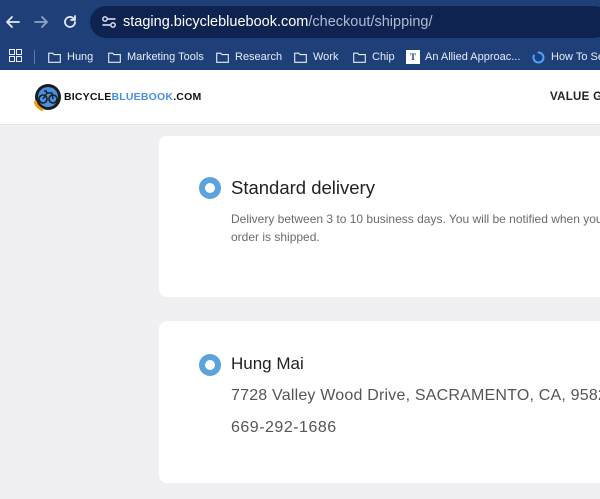 The width and height of the screenshot is (600, 499). Describe the element at coordinates (259, 57) in the screenshot. I see `bookmark-label: Research` at that location.